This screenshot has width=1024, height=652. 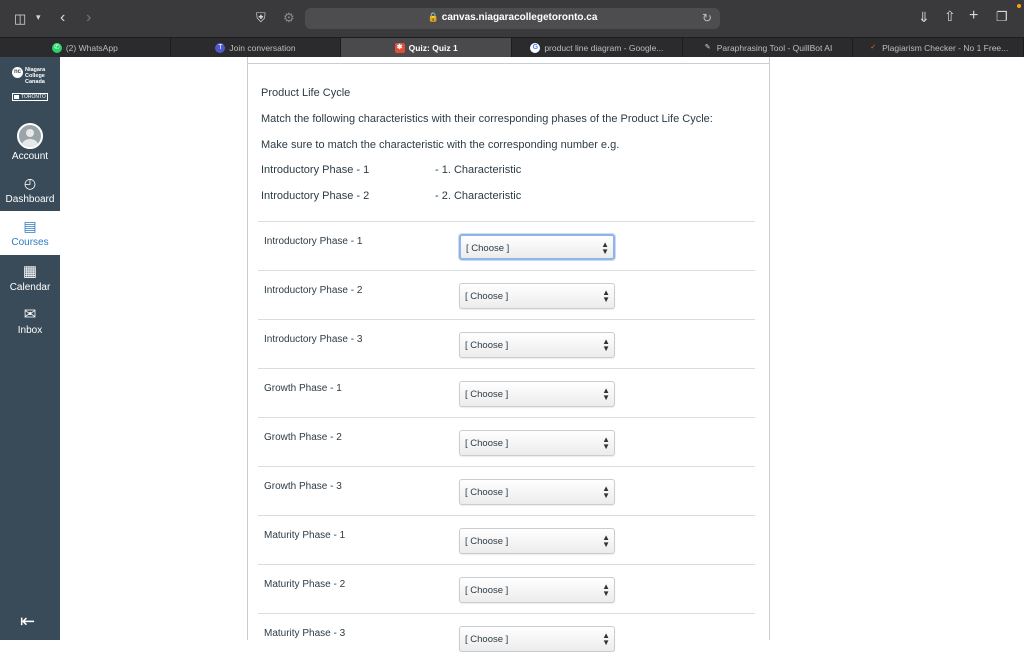 What do you see at coordinates (17, 72) in the screenshot?
I see `logo-mark: nc` at bounding box center [17, 72].